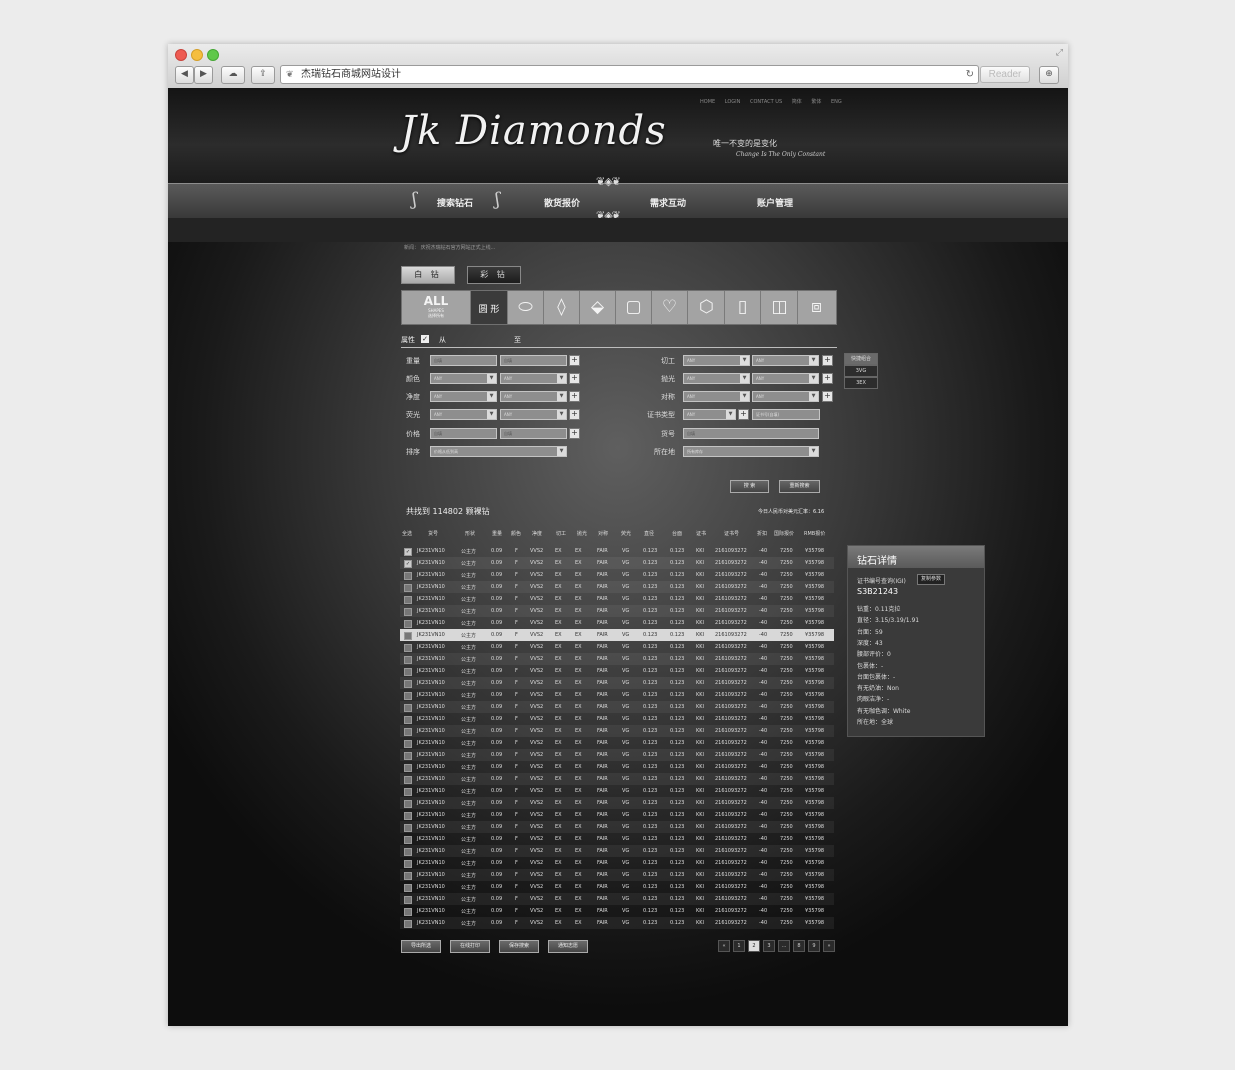 This screenshot has height=1070, width=1235. I want to click on pager-page-1: 1, so click(739, 946).